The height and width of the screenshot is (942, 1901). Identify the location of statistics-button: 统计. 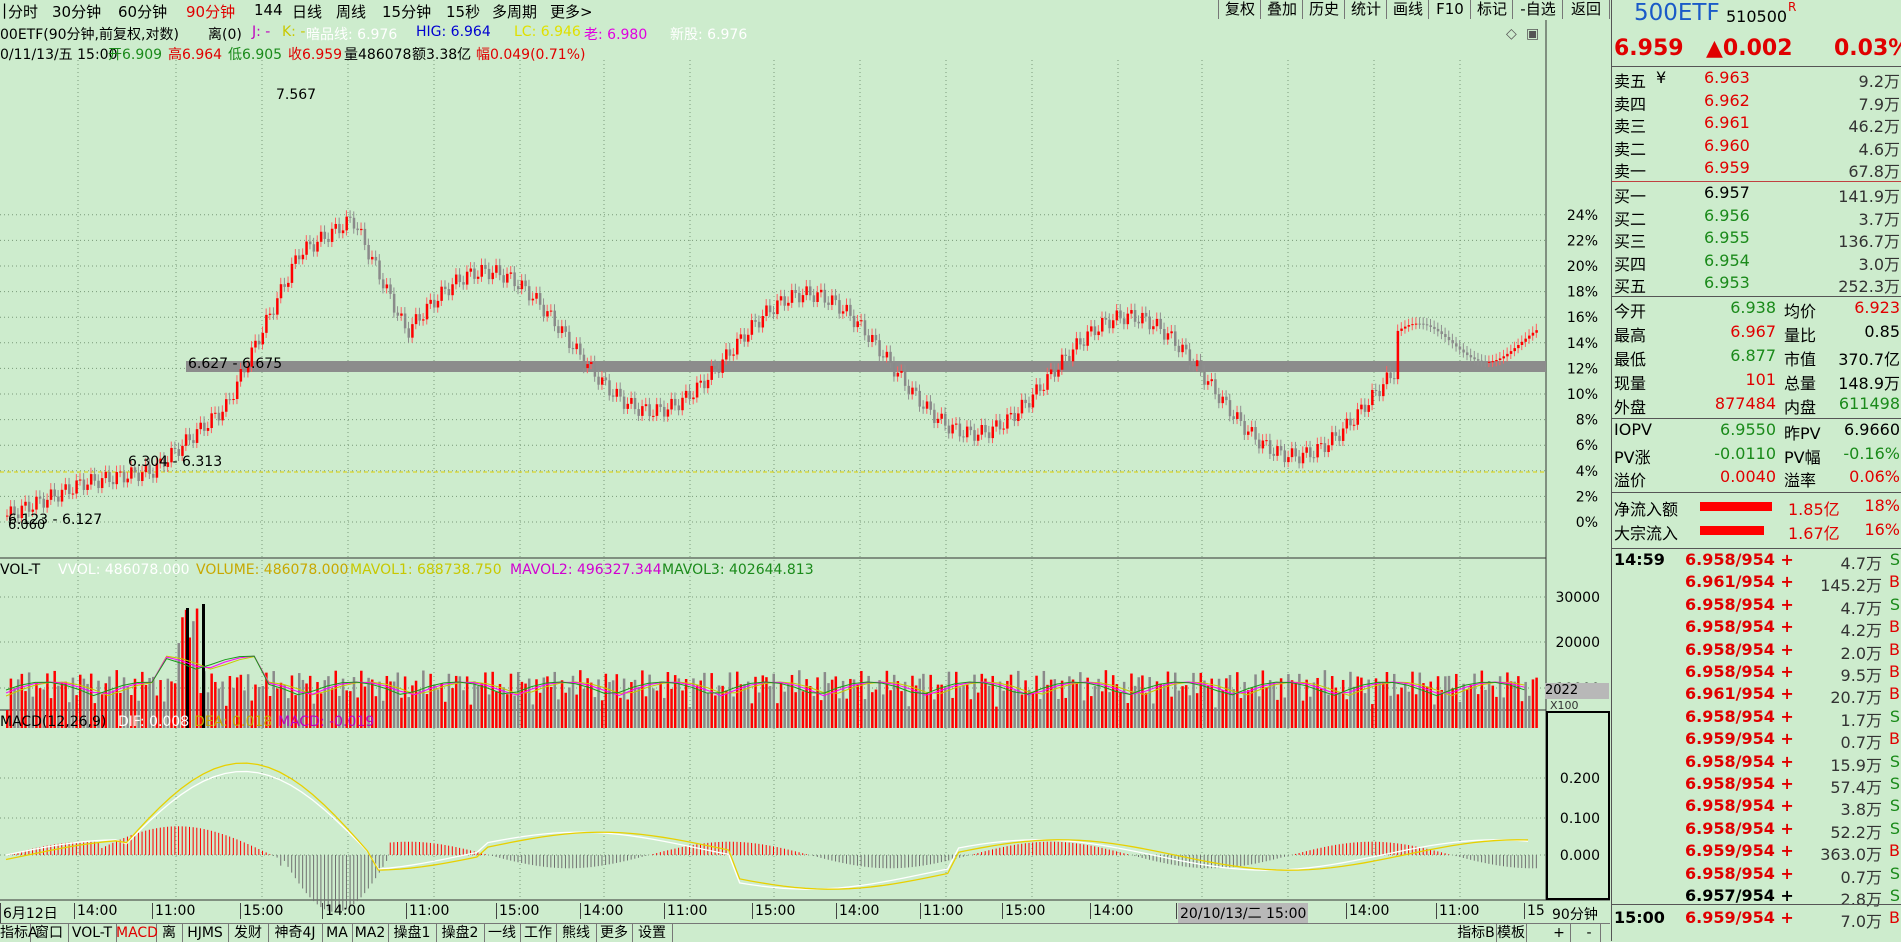
(1365, 9).